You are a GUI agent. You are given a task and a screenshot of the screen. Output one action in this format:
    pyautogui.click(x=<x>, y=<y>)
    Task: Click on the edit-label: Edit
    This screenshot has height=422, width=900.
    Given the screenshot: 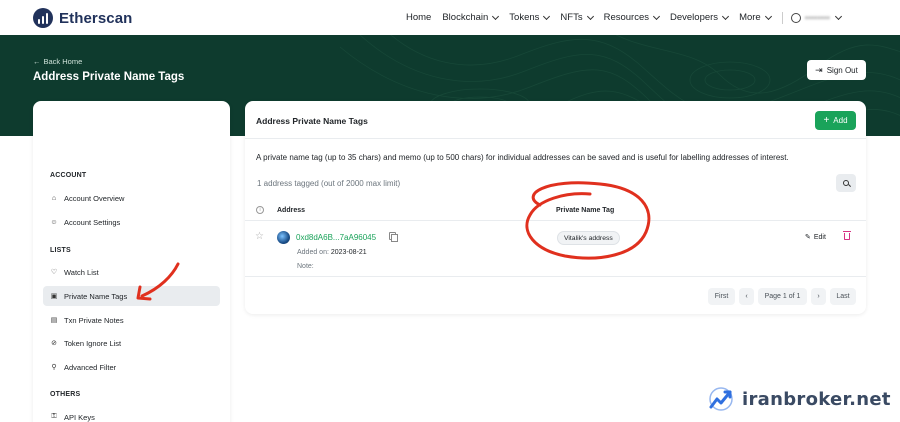 What is the action you would take?
    pyautogui.click(x=819, y=237)
    